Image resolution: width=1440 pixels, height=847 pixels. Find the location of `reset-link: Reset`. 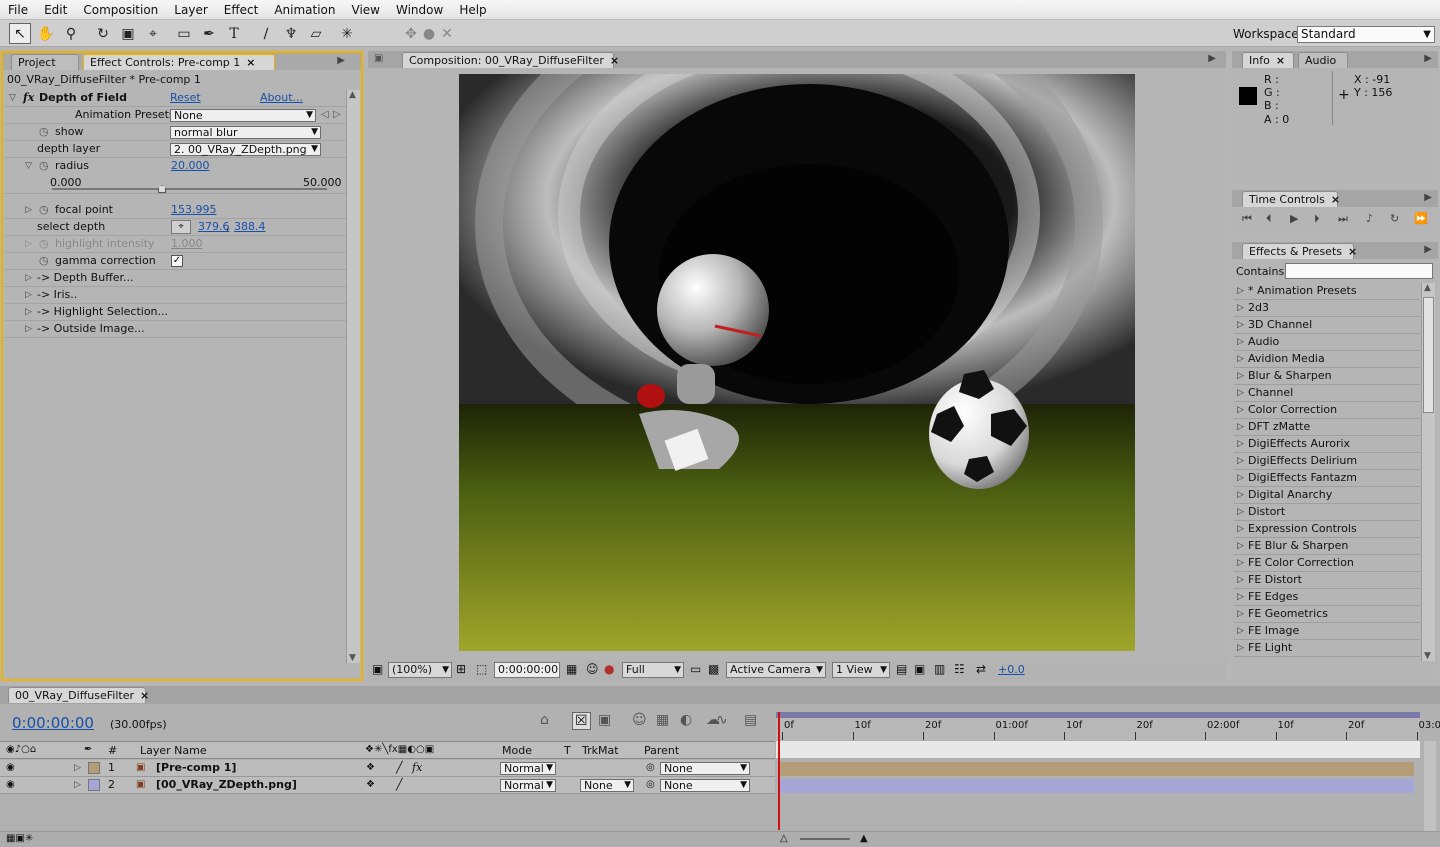

reset-link: Reset is located at coordinates (185, 98).